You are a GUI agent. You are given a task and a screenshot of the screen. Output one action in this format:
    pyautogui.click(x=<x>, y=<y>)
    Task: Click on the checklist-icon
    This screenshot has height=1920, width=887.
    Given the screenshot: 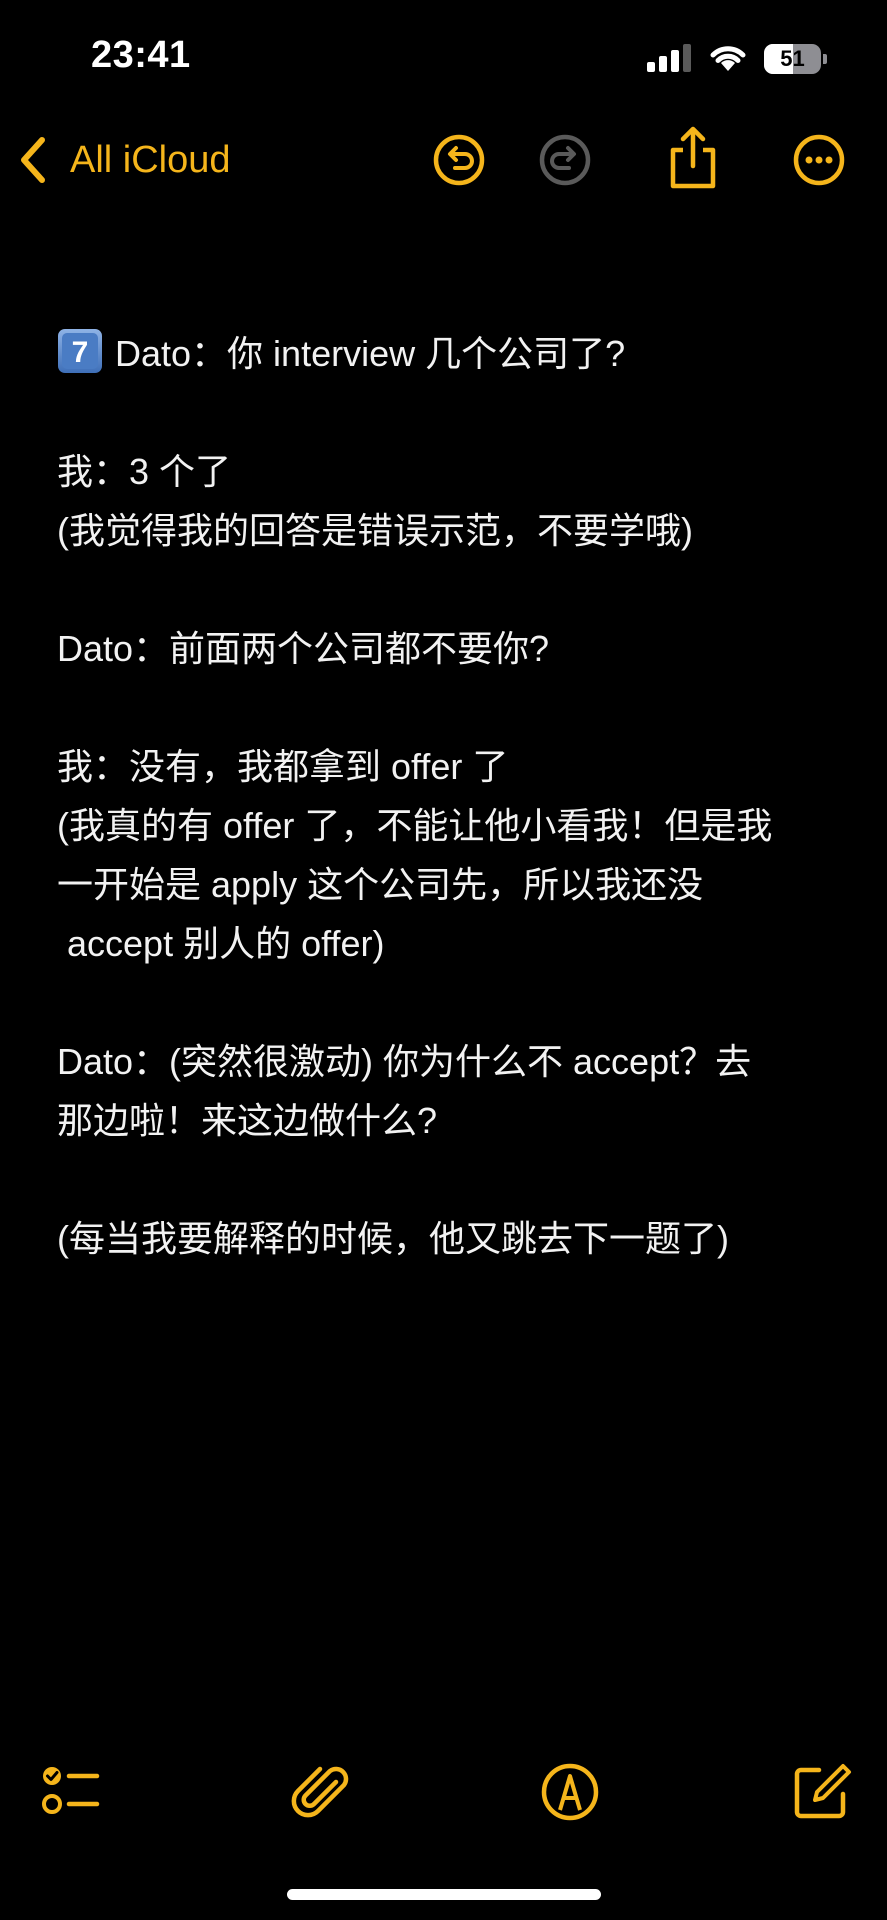 What is the action you would take?
    pyautogui.click(x=71, y=1792)
    